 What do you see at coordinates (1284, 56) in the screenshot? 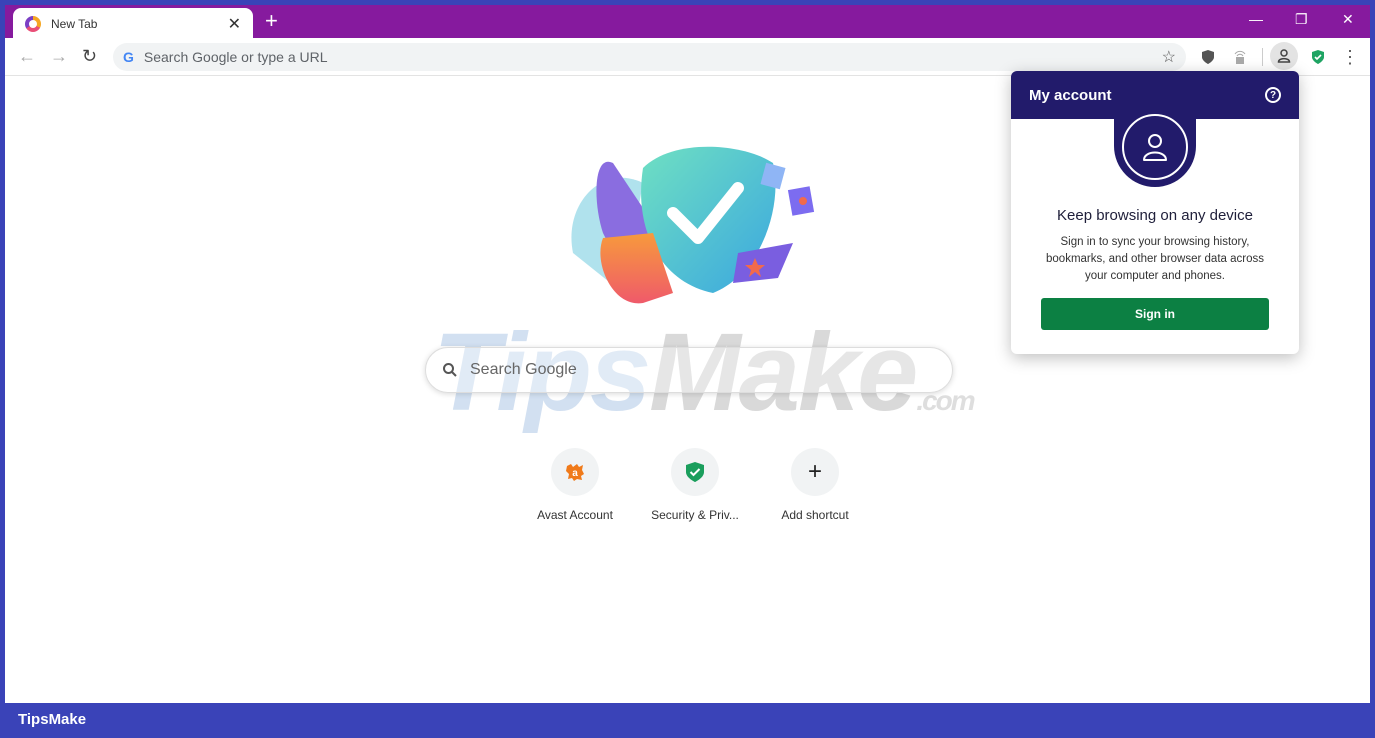
I see `profile-button` at bounding box center [1284, 56].